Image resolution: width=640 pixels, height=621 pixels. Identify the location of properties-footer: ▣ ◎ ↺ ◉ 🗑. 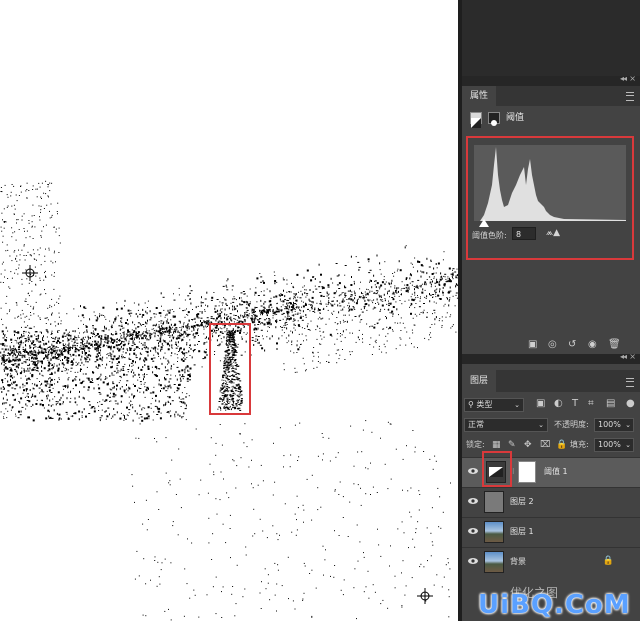
(551, 345).